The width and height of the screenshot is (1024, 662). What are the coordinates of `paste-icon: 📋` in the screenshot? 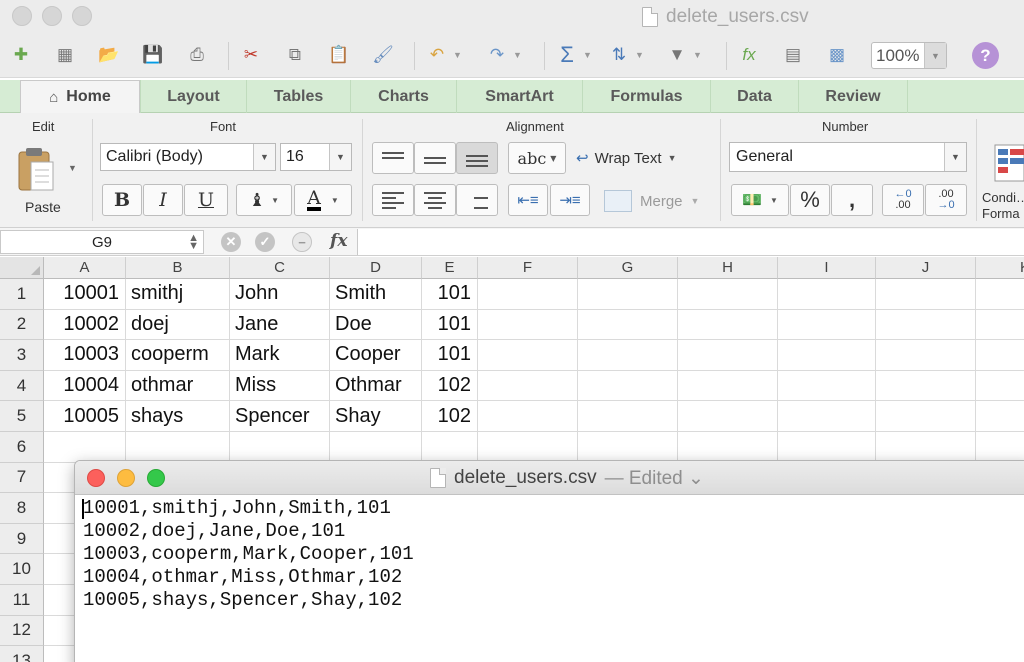 It's located at (339, 55).